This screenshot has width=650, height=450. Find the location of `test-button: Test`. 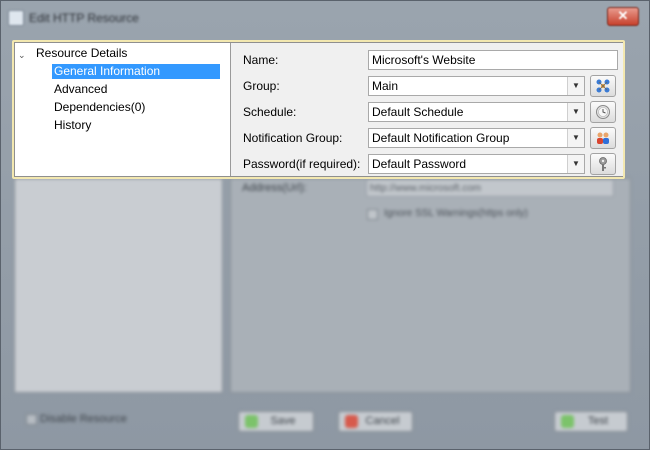

test-button: Test is located at coordinates (591, 421).